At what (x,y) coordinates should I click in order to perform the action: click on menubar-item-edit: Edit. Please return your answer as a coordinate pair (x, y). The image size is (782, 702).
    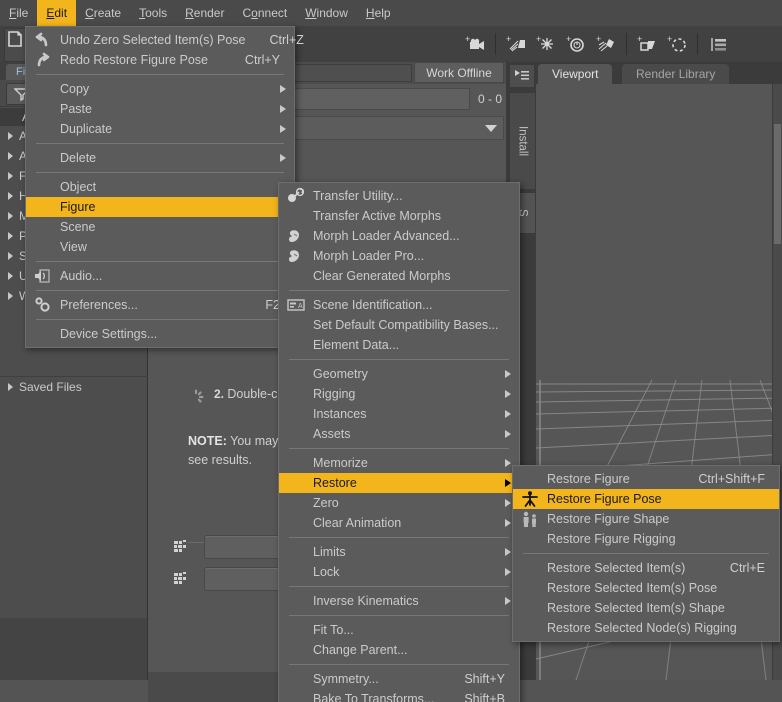
    Looking at the image, I should click on (57, 13).